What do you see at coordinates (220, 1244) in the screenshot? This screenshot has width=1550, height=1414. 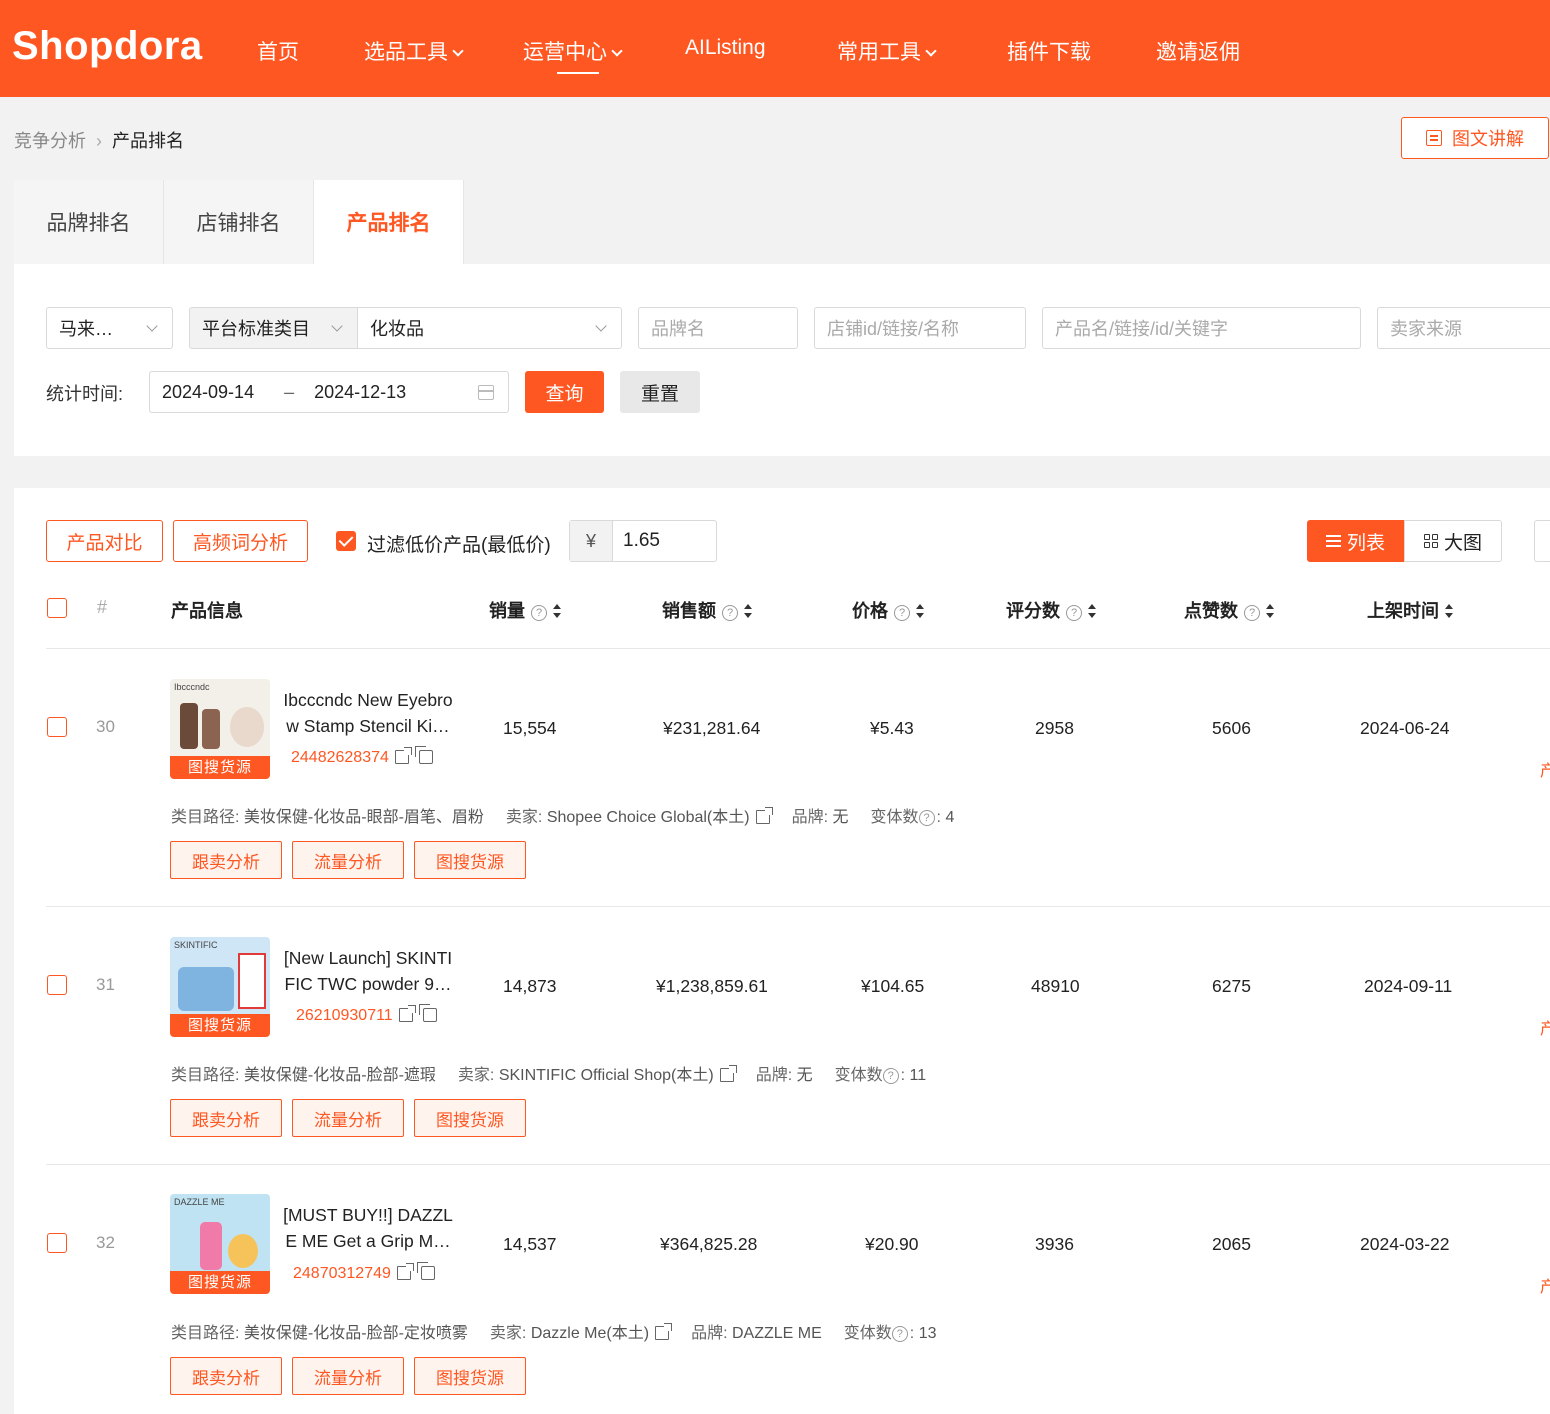 I see `product-thumbnail: DAZZLE ME 图搜货源` at bounding box center [220, 1244].